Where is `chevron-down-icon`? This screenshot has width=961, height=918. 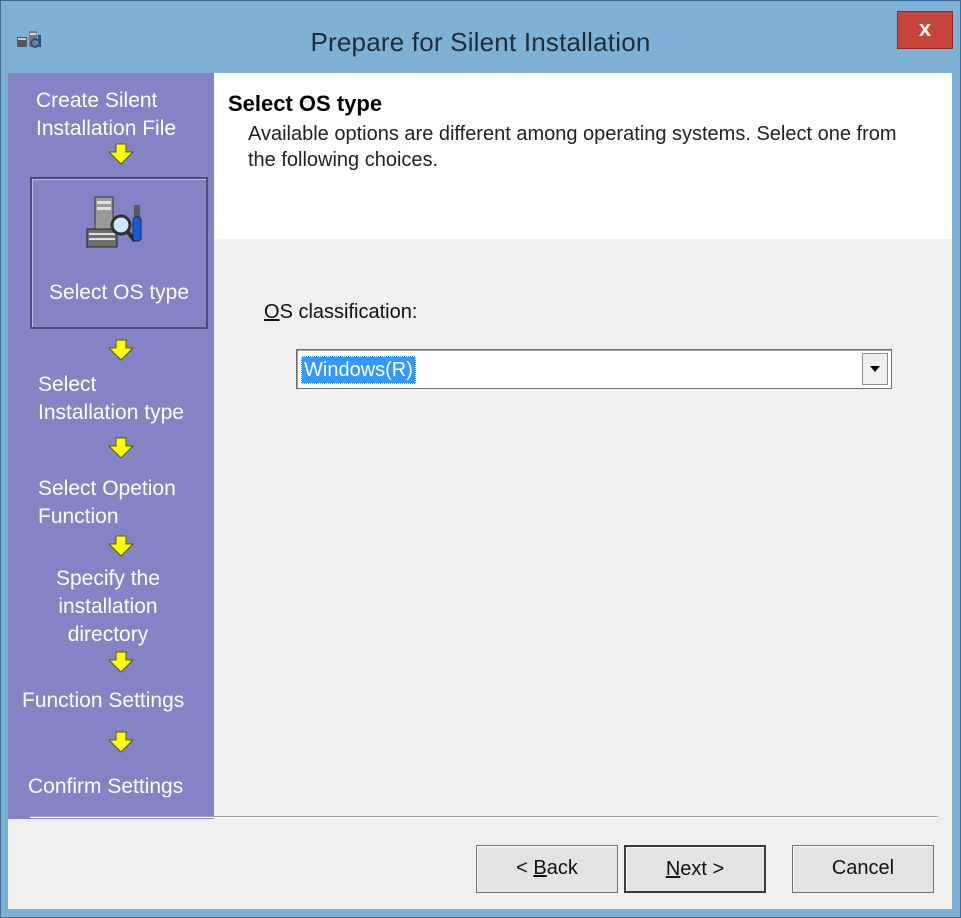
chevron-down-icon is located at coordinates (875, 369).